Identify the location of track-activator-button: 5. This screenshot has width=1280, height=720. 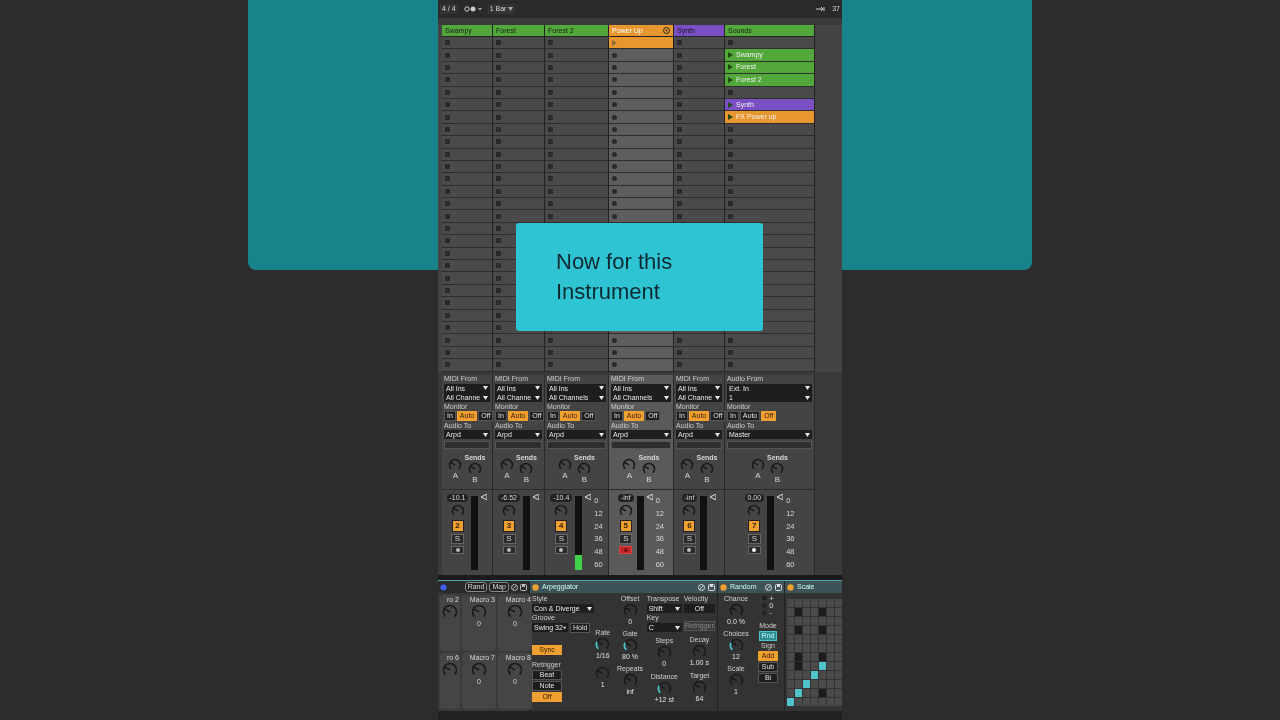
(625, 526).